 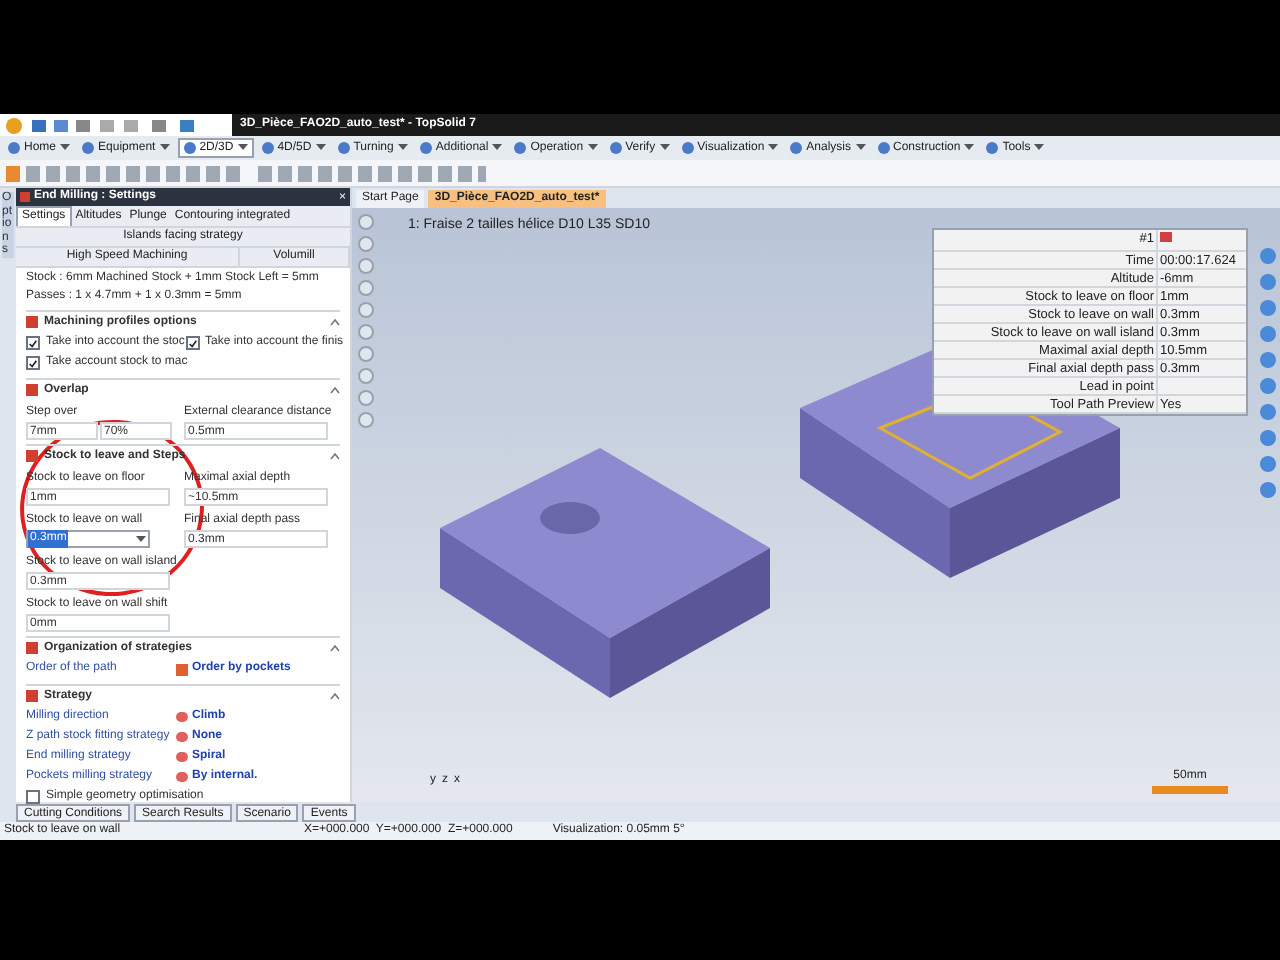 I want to click on panel-icon, so click(x=25, y=197).